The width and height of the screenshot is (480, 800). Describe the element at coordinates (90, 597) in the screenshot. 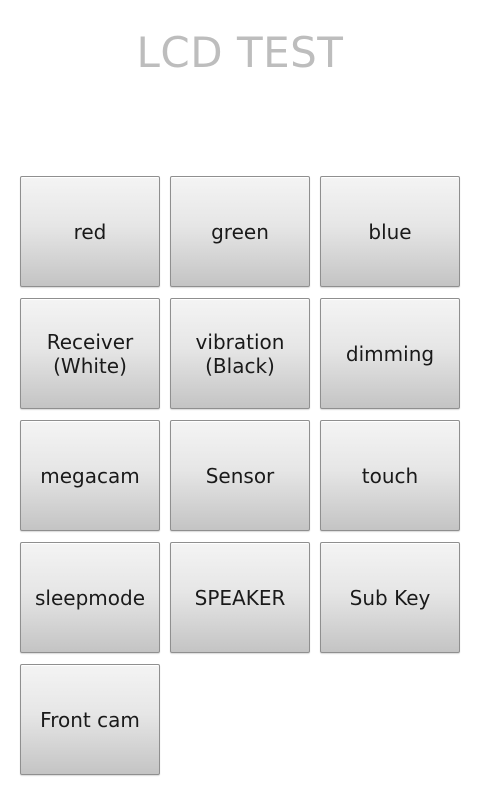

I see `sleepmode-button: sleepmode` at that location.